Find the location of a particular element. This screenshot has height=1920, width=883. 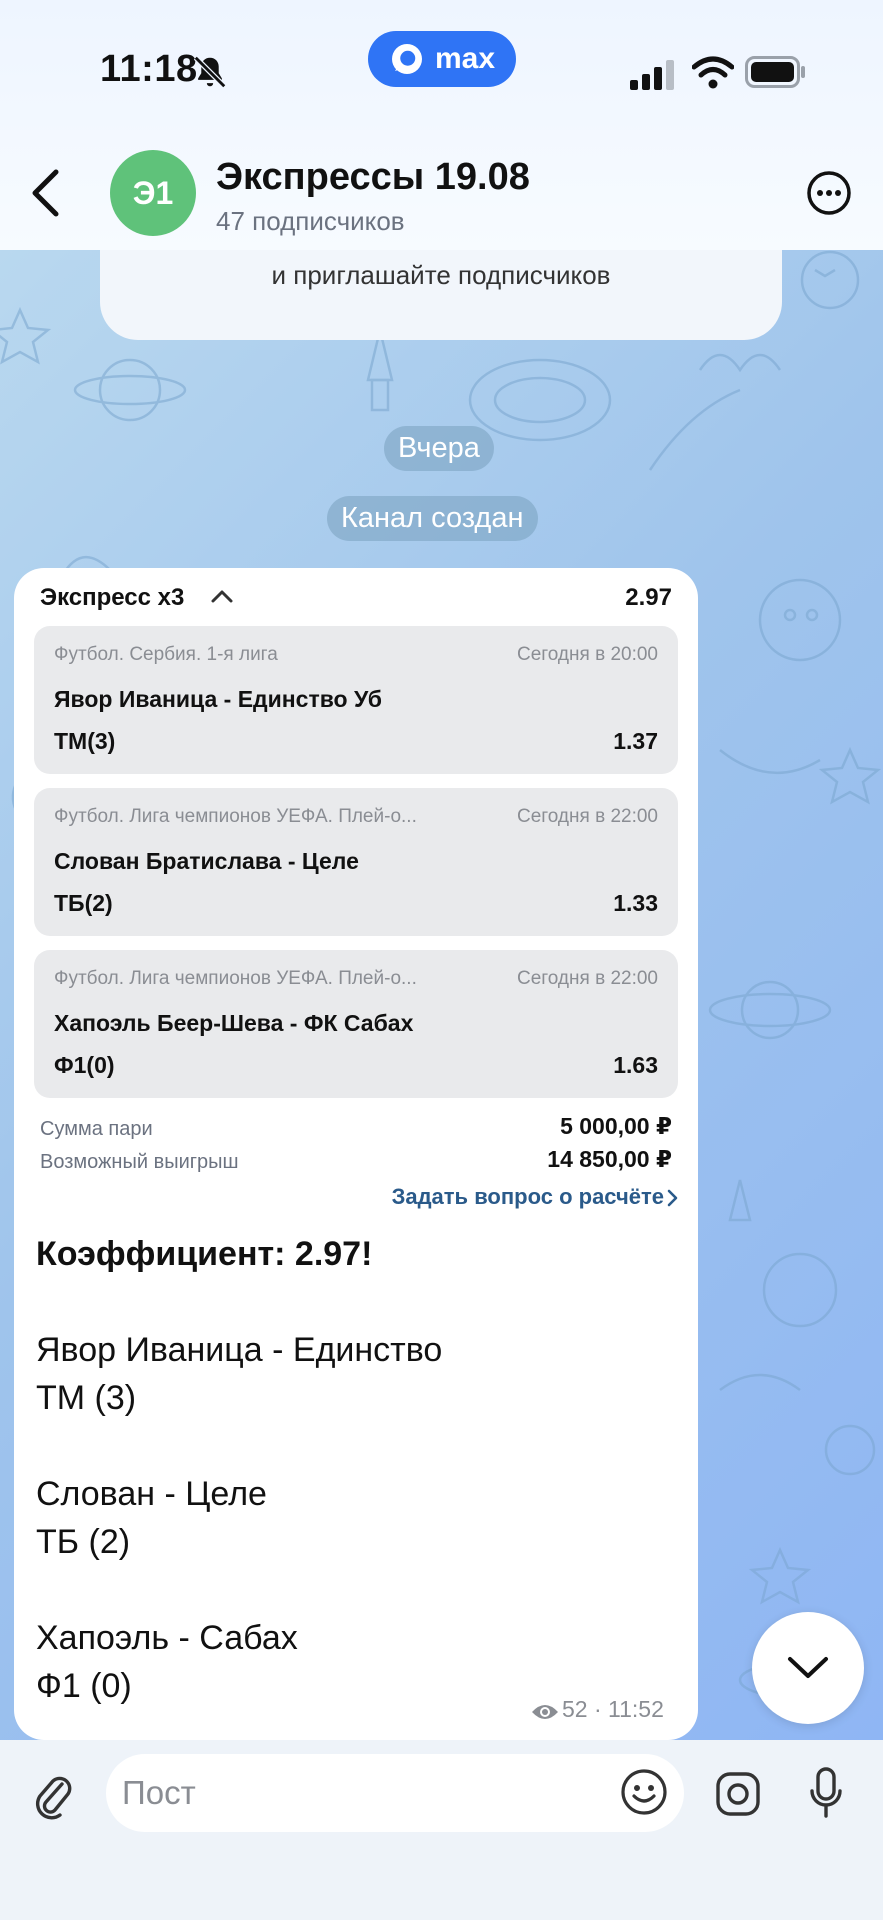

wifi-icon is located at coordinates (713, 72).